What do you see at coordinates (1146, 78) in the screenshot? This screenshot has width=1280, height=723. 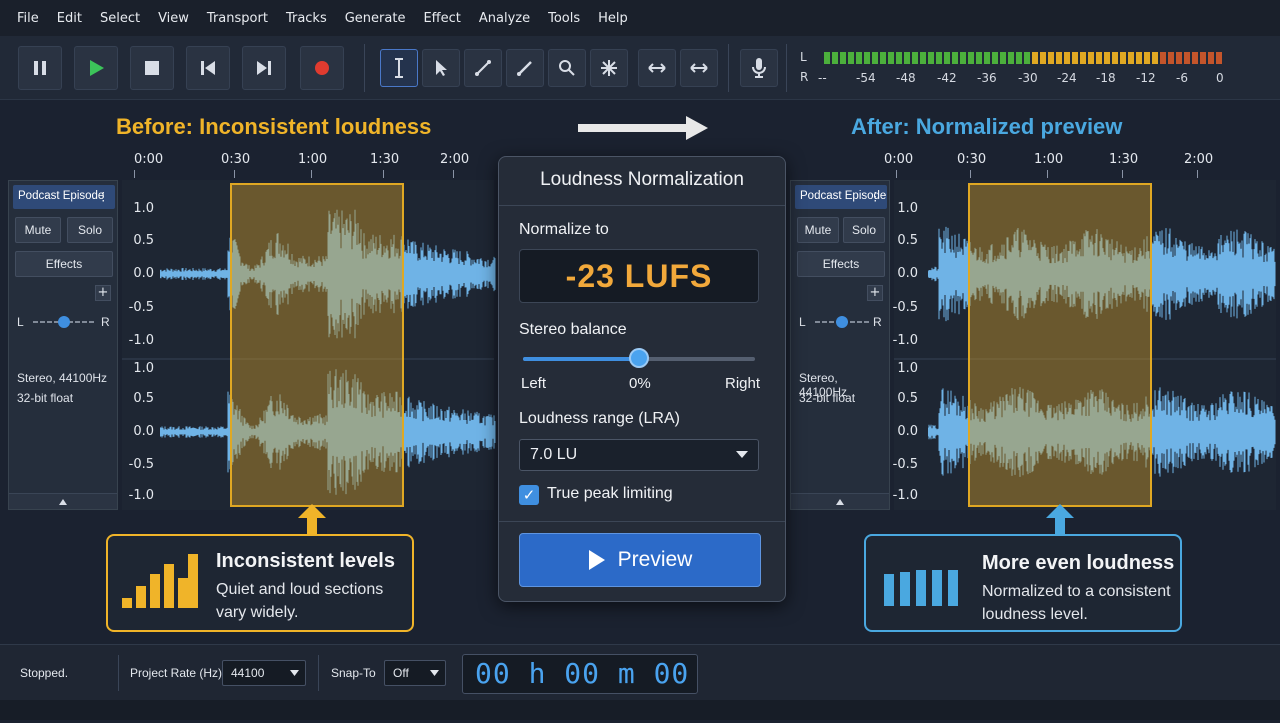 I see `meter-tick: -12` at bounding box center [1146, 78].